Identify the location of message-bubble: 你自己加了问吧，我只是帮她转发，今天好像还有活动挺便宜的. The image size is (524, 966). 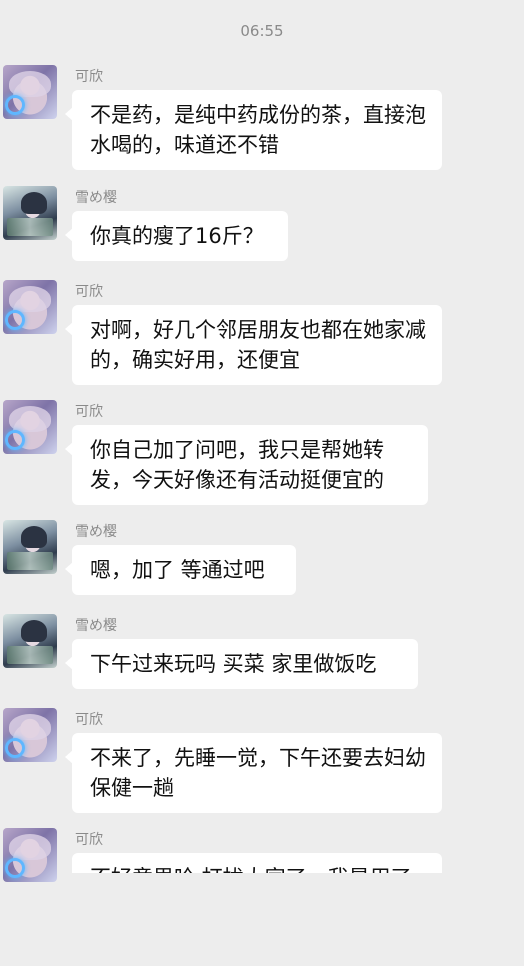
(246, 465).